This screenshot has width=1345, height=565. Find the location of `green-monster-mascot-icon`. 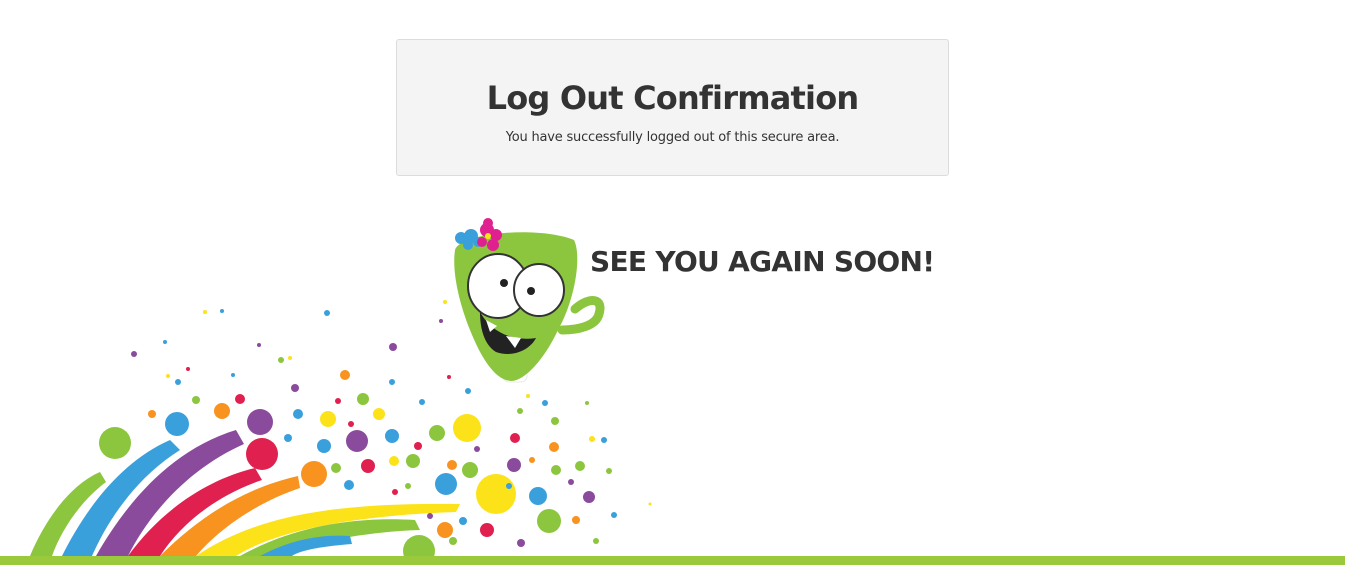

green-monster-mascot-icon is located at coordinates (529, 300).